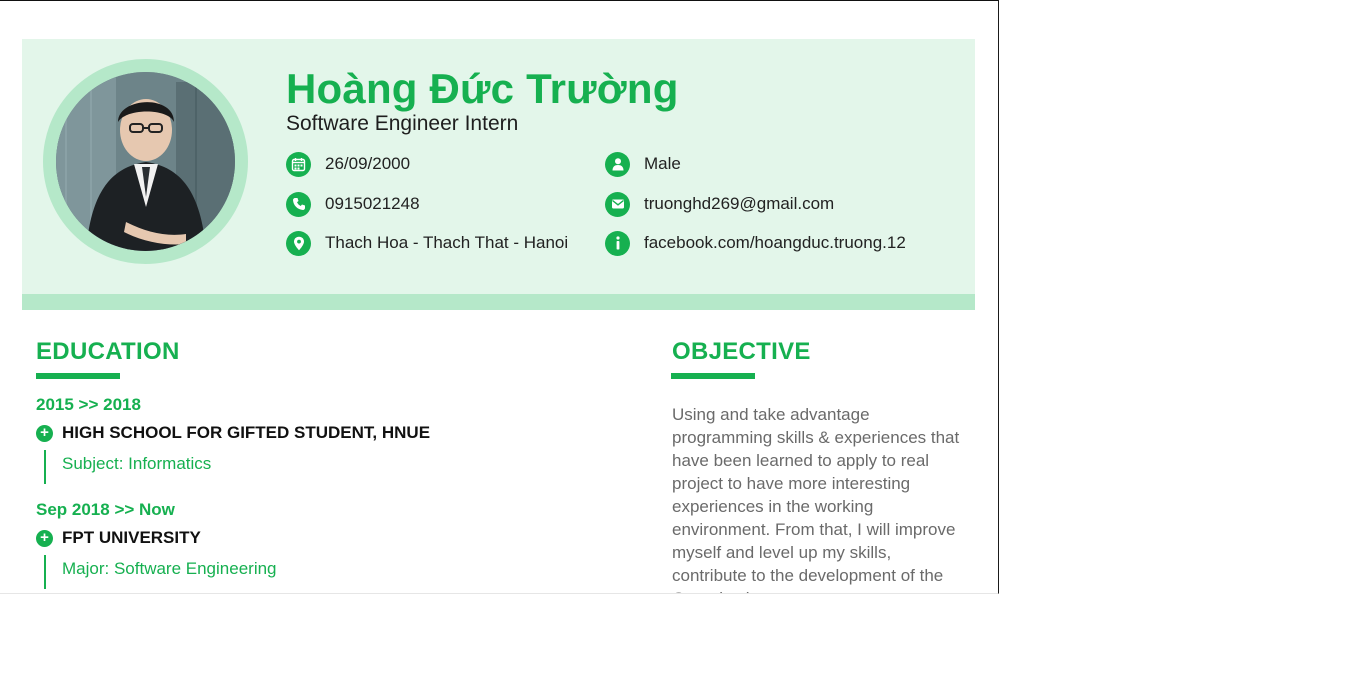 This screenshot has height=698, width=1360. What do you see at coordinates (499, 0) in the screenshot?
I see `page-top-border` at bounding box center [499, 0].